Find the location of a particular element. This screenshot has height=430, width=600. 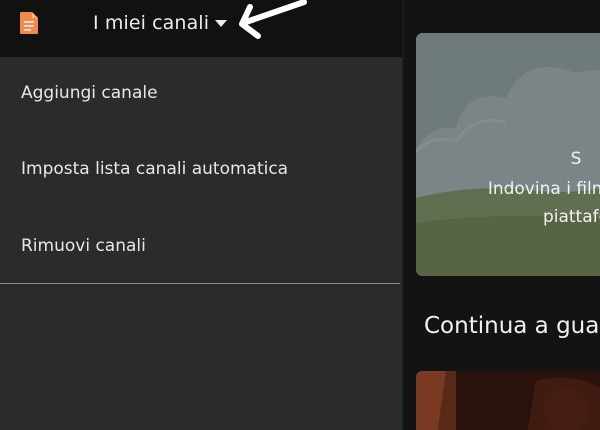

thumbnail-image is located at coordinates (508, 400).